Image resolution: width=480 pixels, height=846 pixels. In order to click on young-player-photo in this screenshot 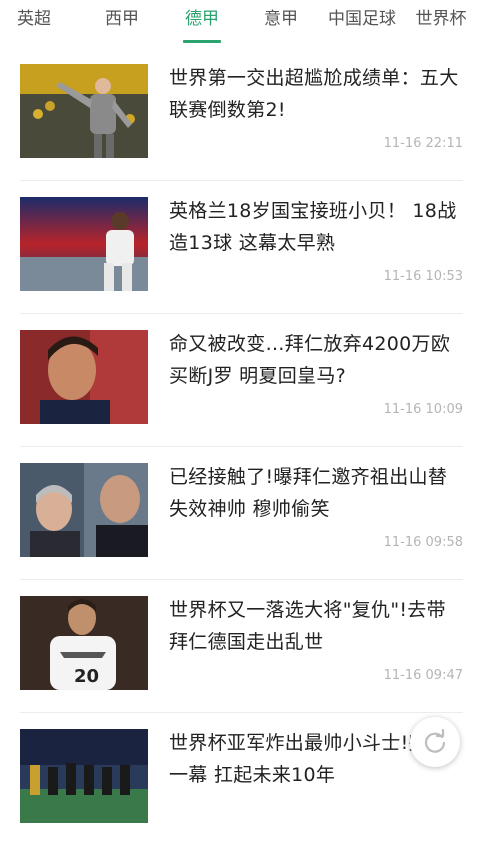, I will do `click(84, 244)`.